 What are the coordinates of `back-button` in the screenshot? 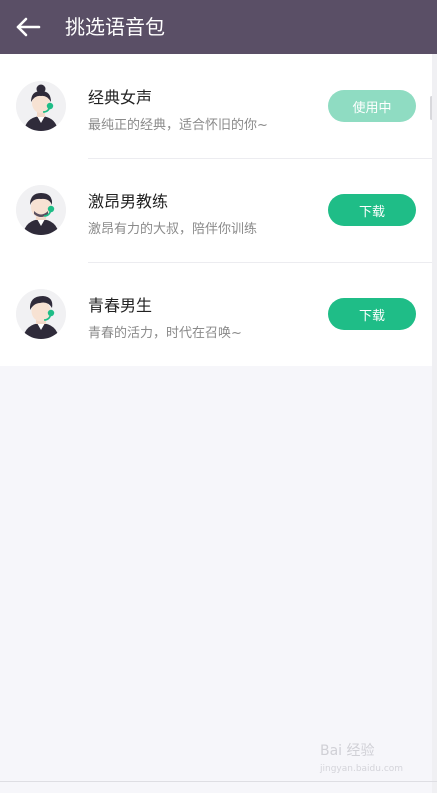 It's located at (28, 27).